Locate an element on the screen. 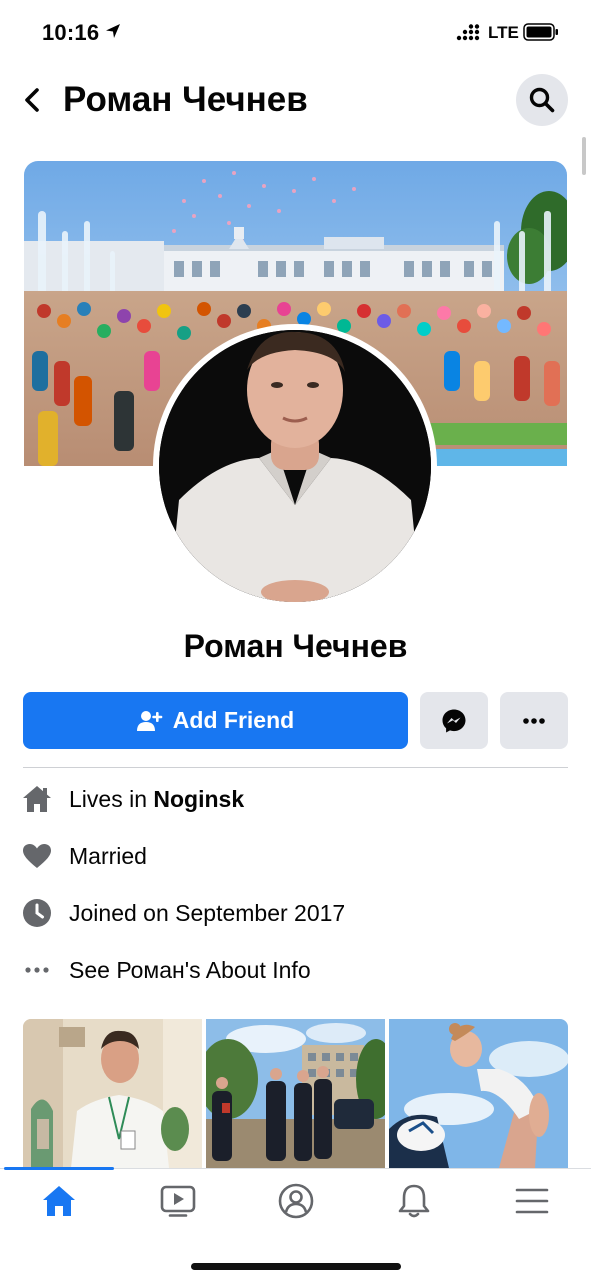 The height and width of the screenshot is (1280, 591). avatar-image is located at coordinates (295, 466).